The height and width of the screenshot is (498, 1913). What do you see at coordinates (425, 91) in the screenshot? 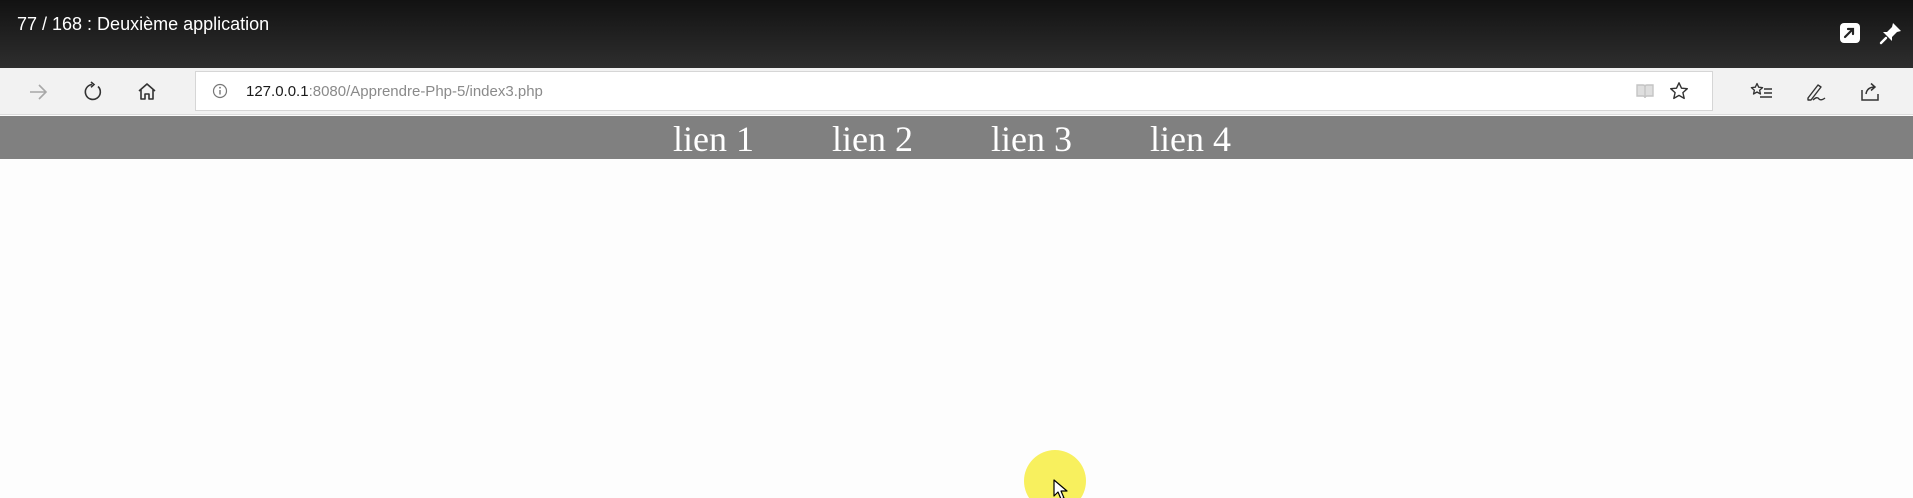
I see `url-path: :8080/Apprendre-Php-5/index3.php` at bounding box center [425, 91].